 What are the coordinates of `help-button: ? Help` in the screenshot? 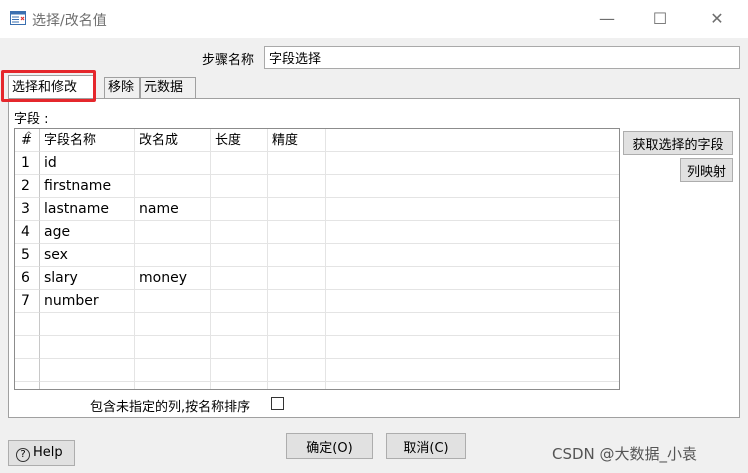 It's located at (41, 453).